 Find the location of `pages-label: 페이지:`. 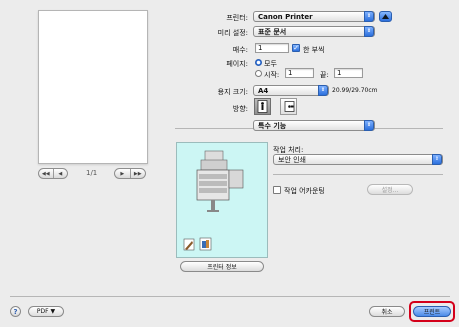

pages-label: 페이지: is located at coordinates (237, 64).